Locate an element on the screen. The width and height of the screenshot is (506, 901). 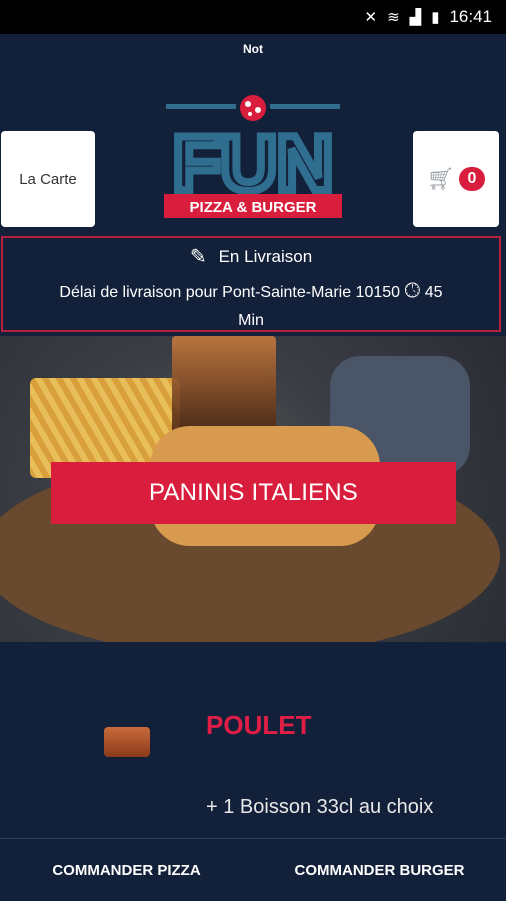
logo-word: FUN is located at coordinates (253, 163).